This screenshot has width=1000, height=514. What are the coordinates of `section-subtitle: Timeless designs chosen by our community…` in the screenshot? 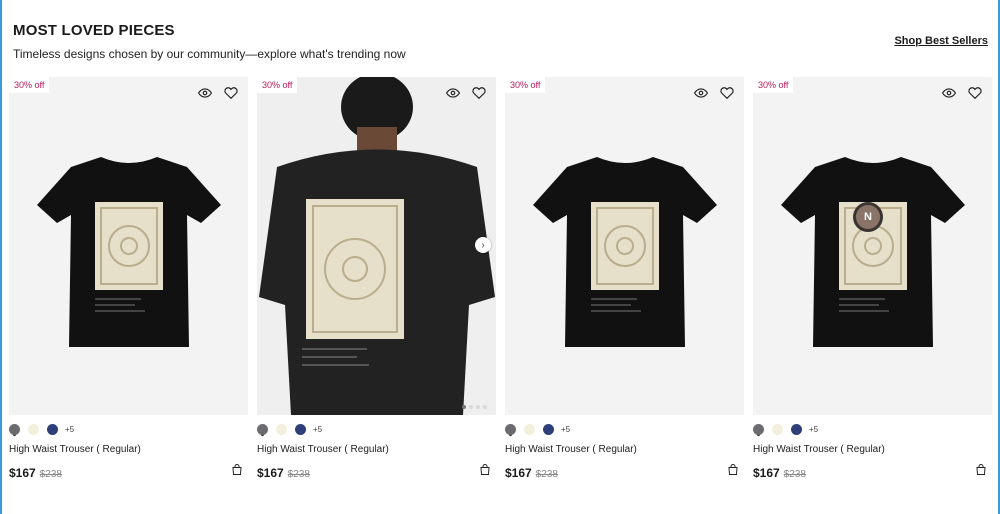 It's located at (209, 54).